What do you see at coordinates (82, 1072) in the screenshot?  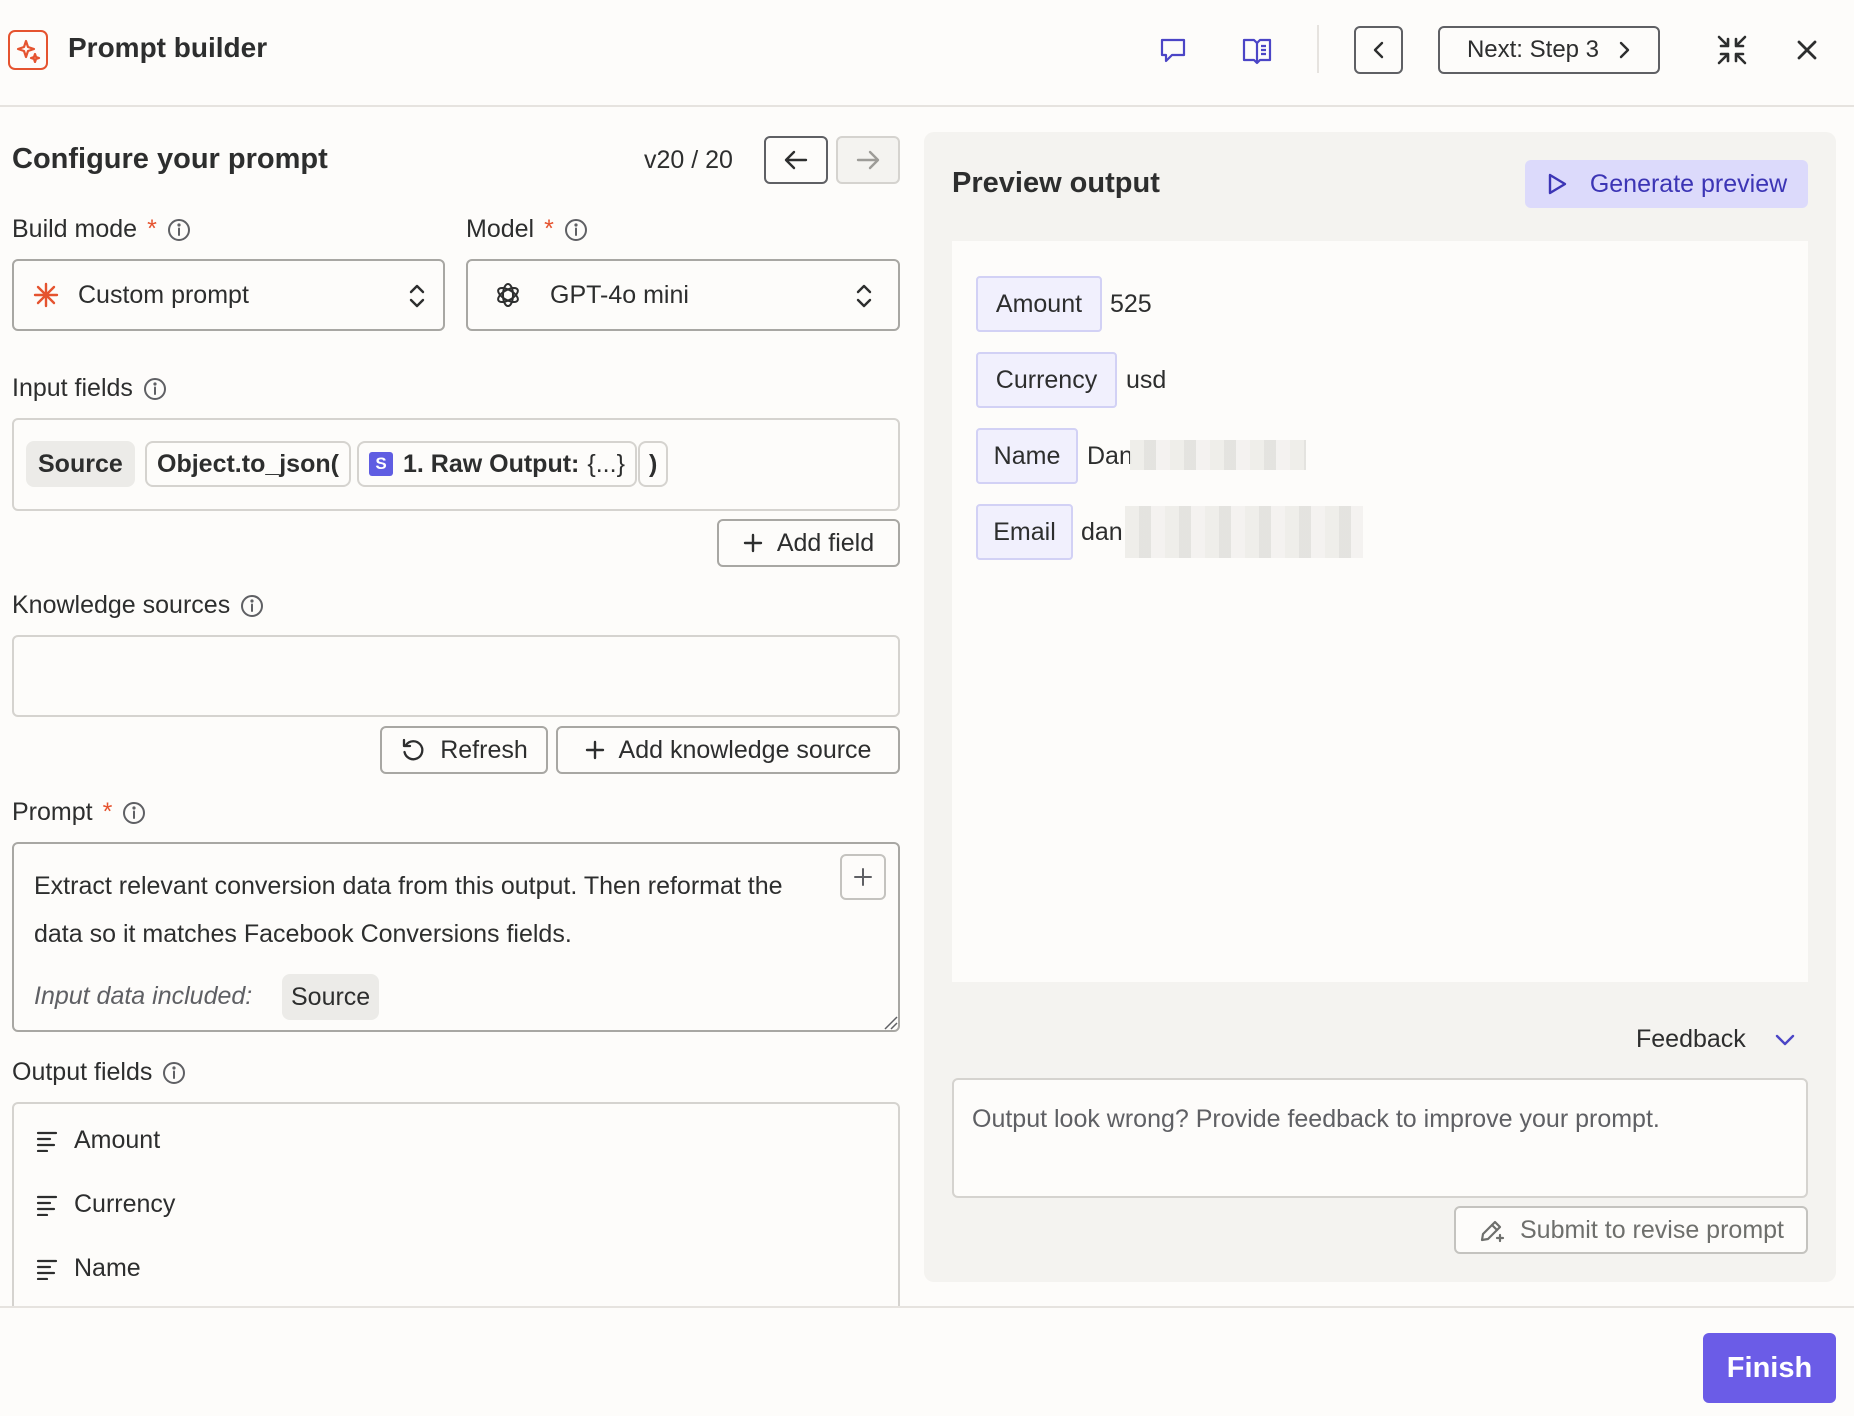 I see `output-fields-label-text: Output fields` at bounding box center [82, 1072].